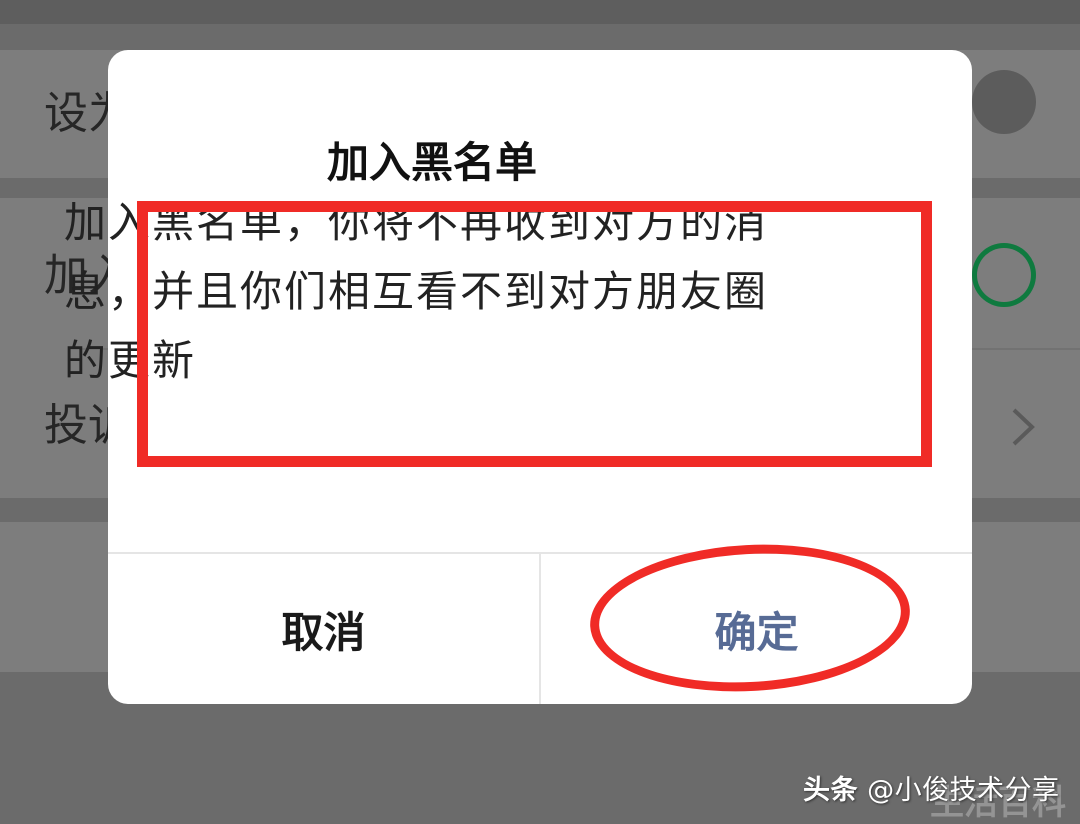 This screenshot has height=824, width=1080. Describe the element at coordinates (1023, 427) in the screenshot. I see `chevron-right-icon` at that location.